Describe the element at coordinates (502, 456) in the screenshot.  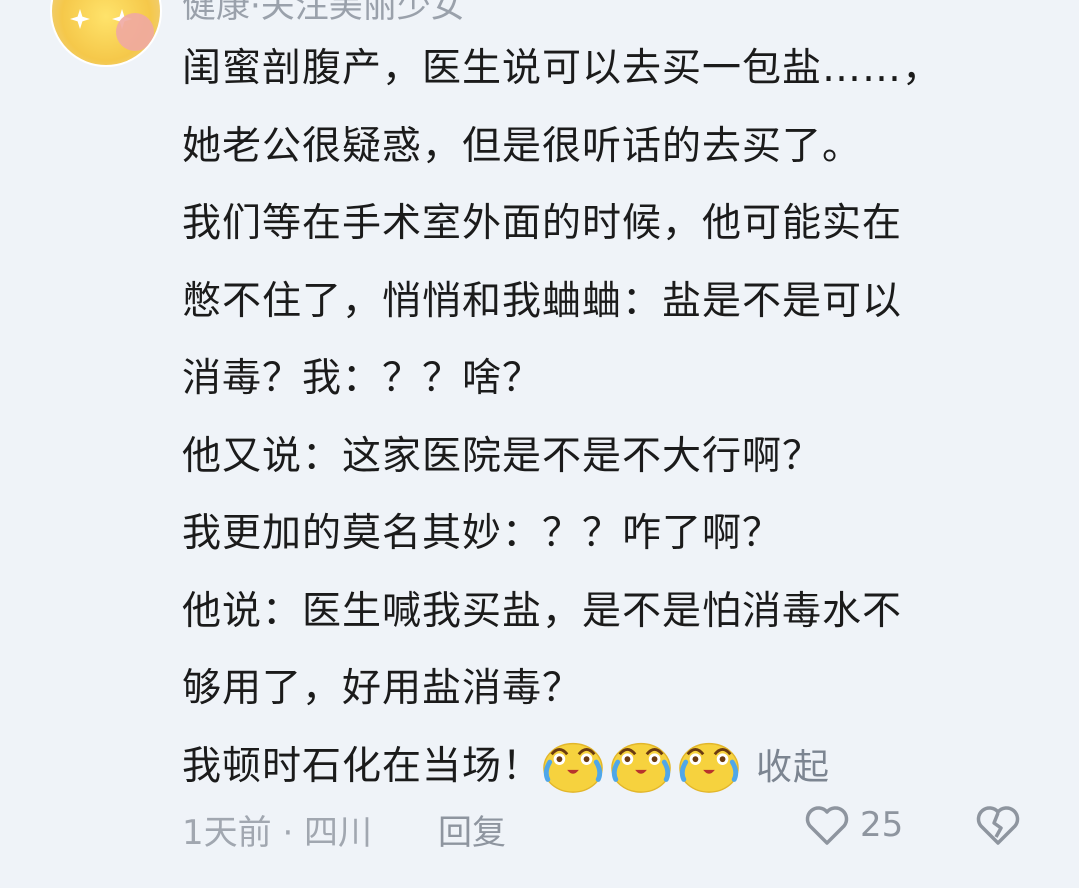
I see `comment-line: 他又说：这家医院是不是不大行啊？` at that location.